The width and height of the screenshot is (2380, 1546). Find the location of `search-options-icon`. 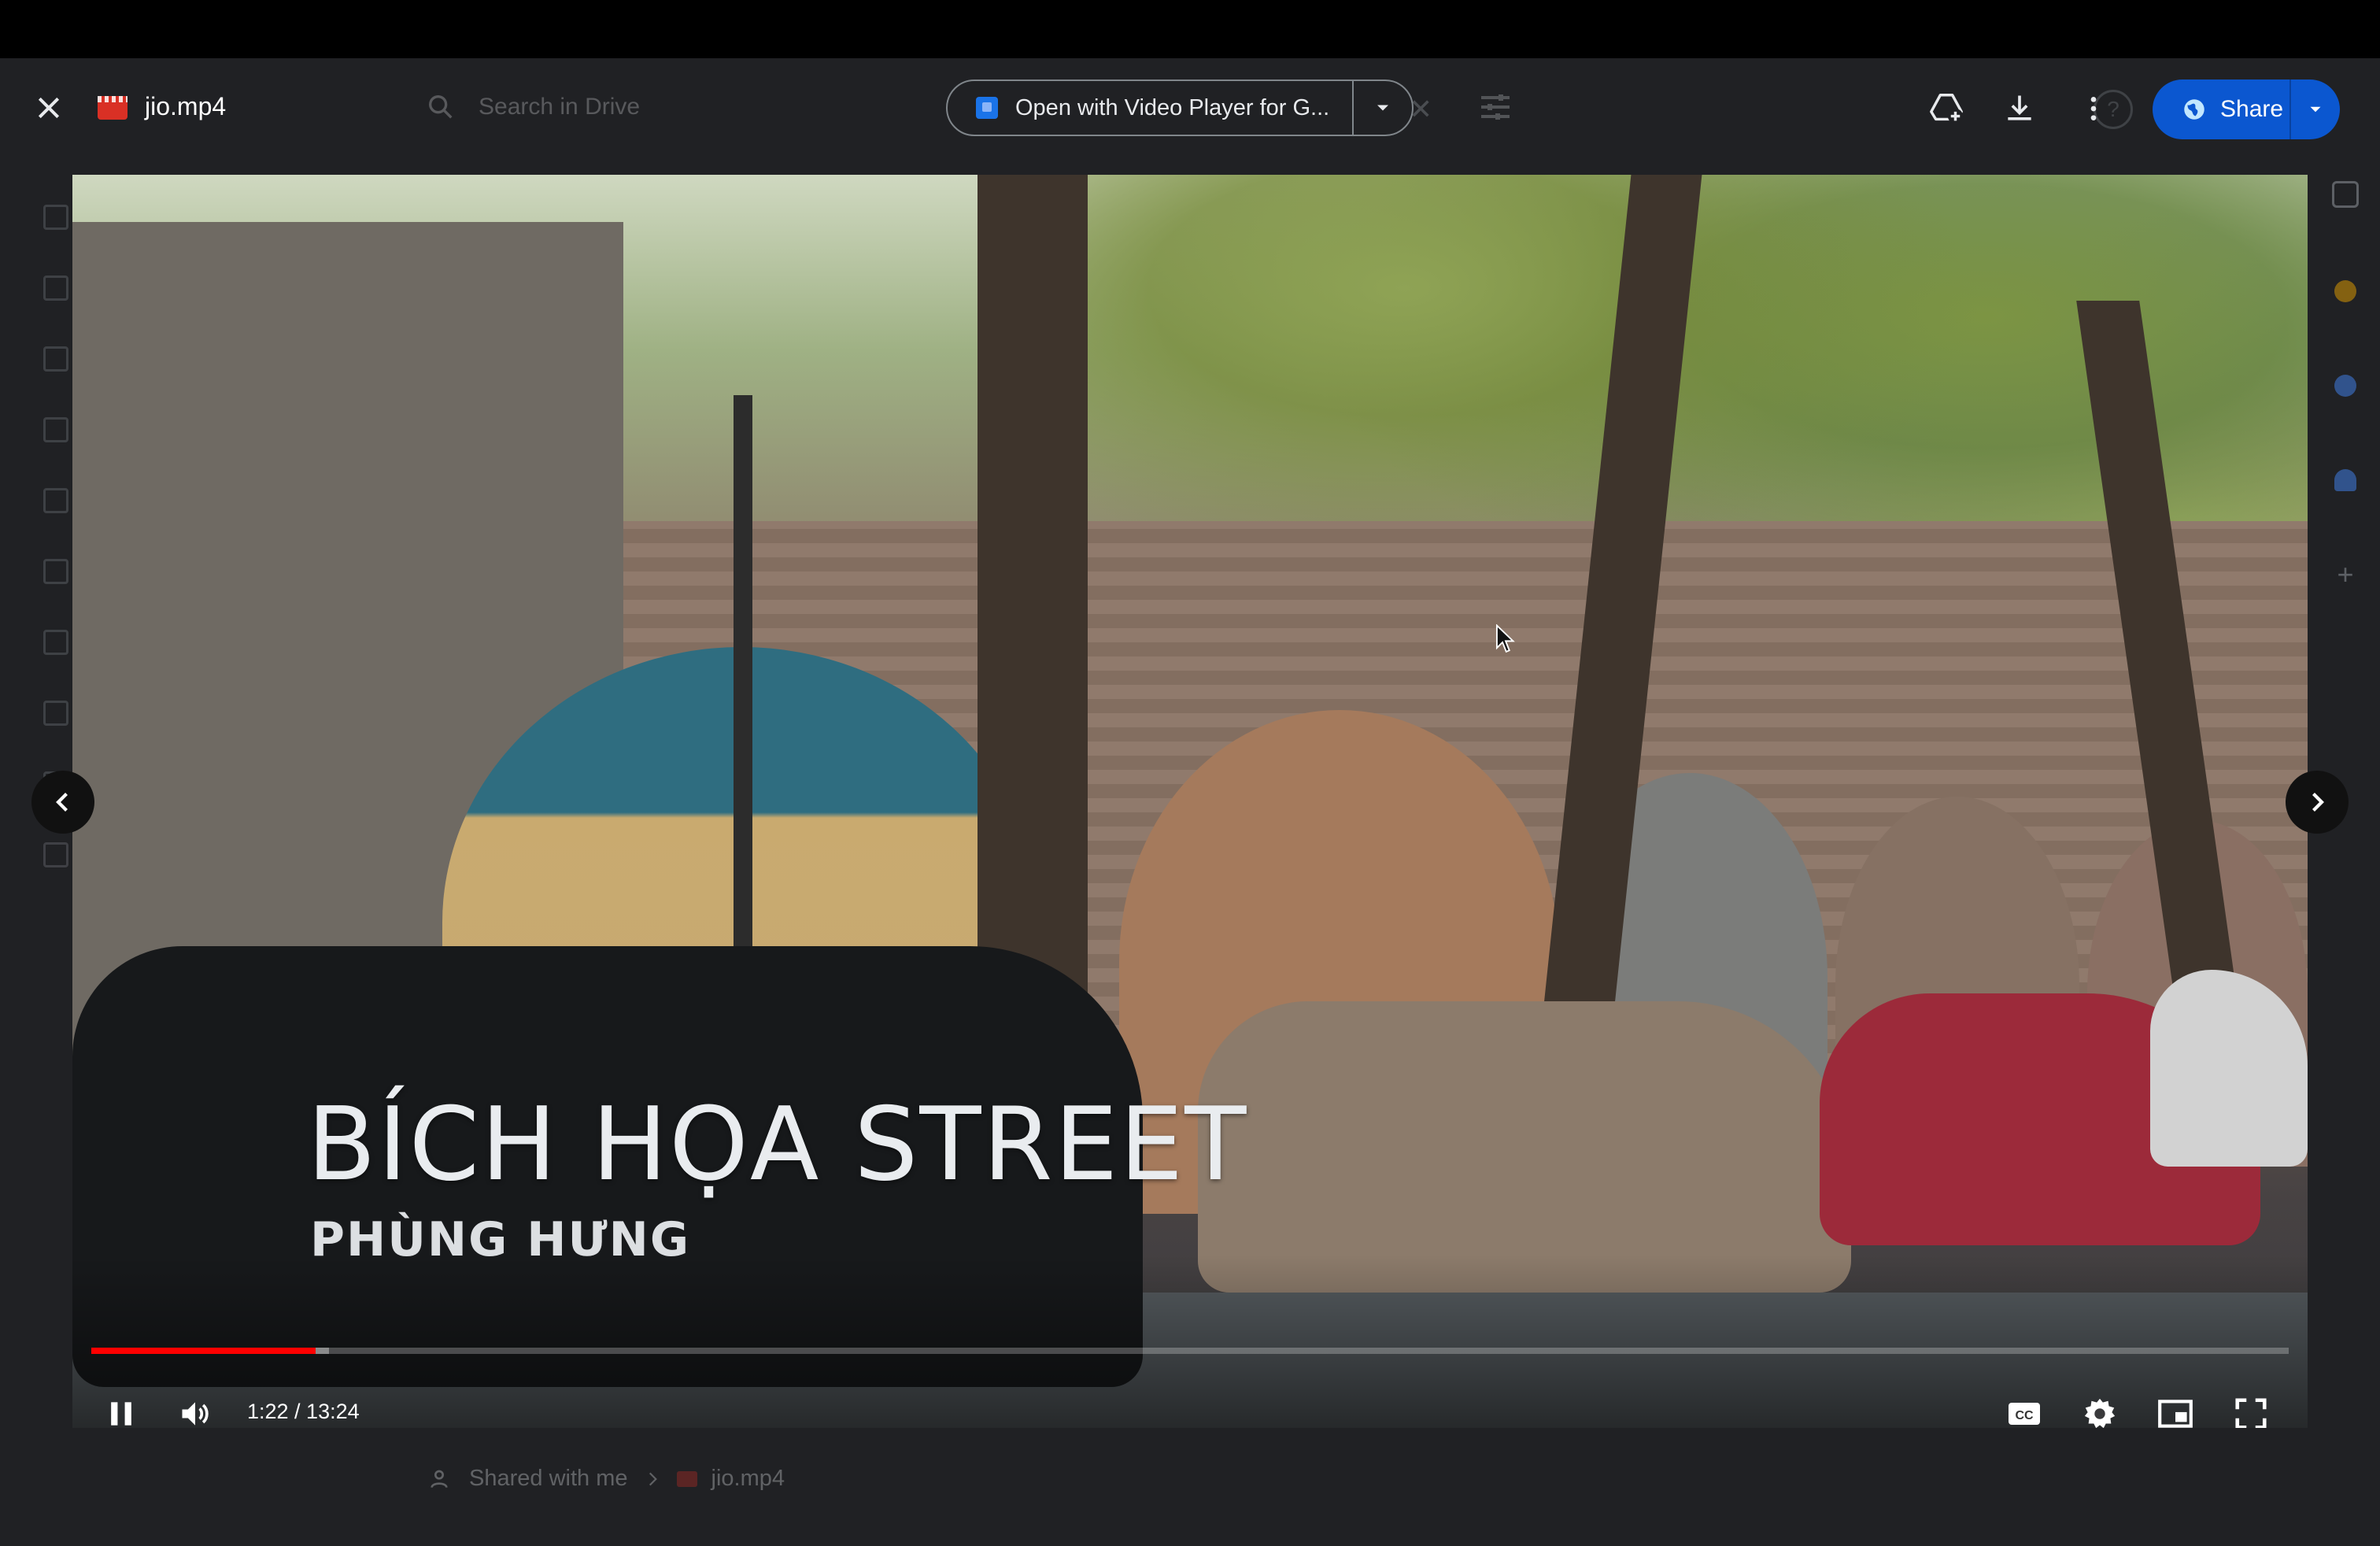

search-options-icon is located at coordinates (1495, 107).